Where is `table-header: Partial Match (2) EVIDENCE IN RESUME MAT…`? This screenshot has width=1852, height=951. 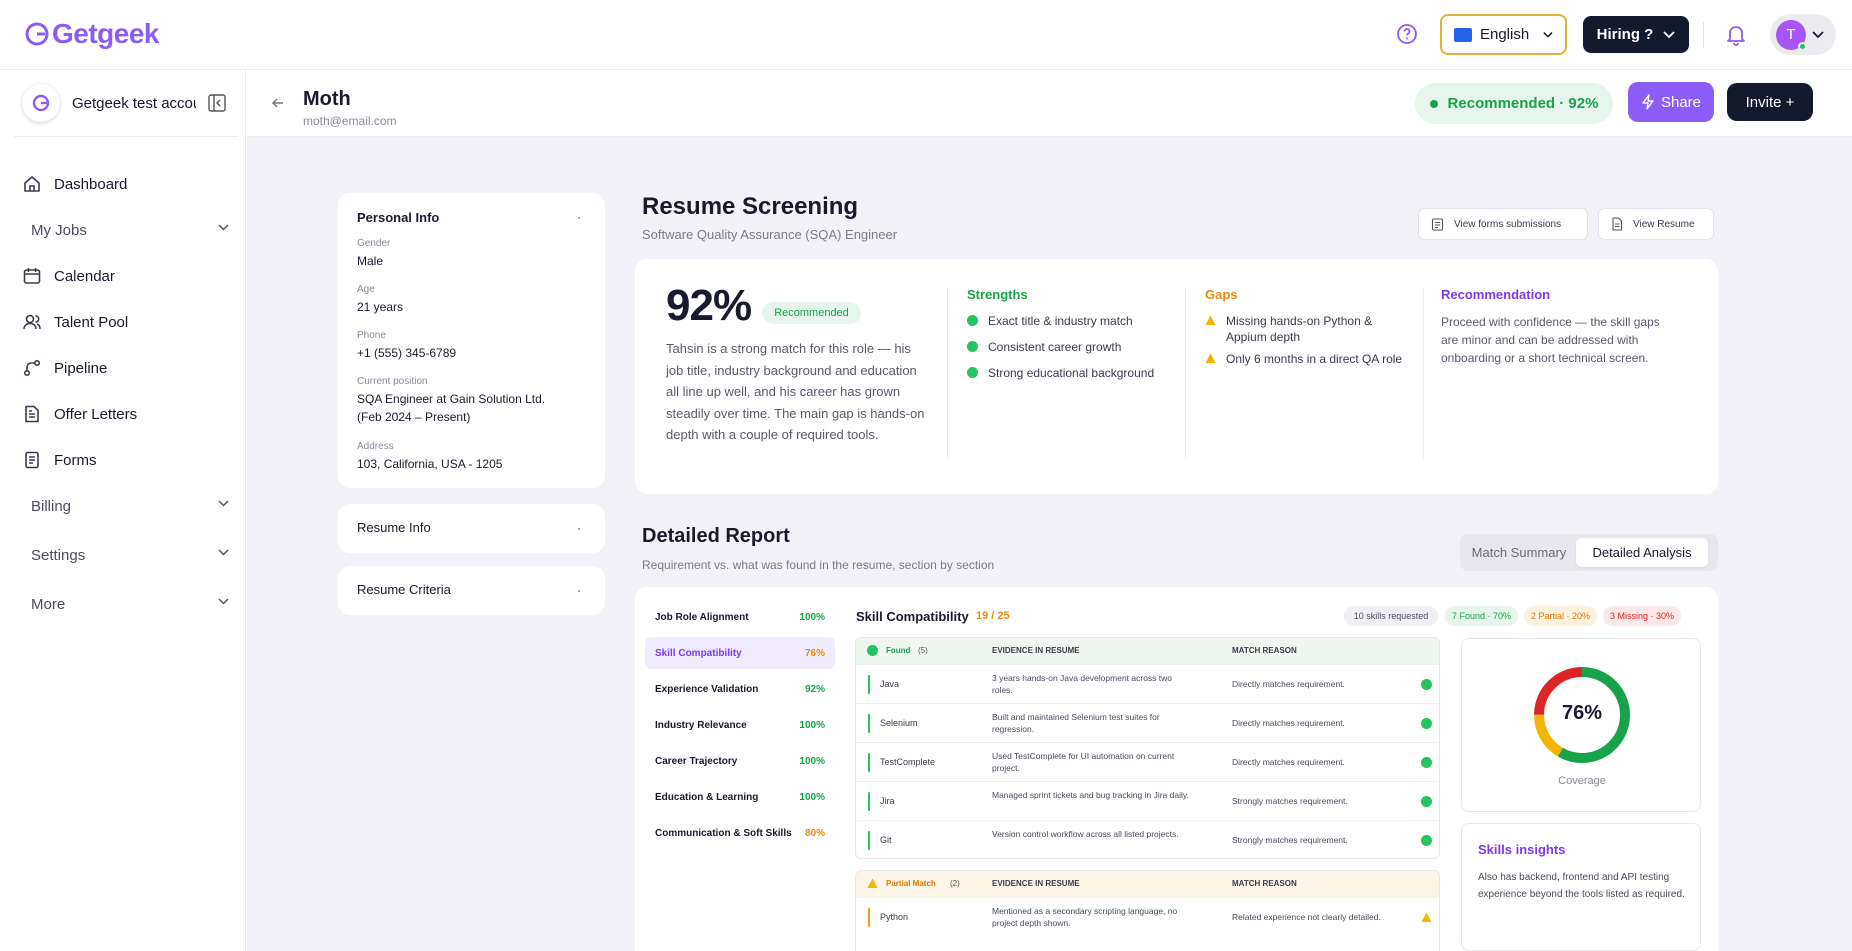 table-header: Partial Match (2) EVIDENCE IN RESUME MAT… is located at coordinates (1147, 884).